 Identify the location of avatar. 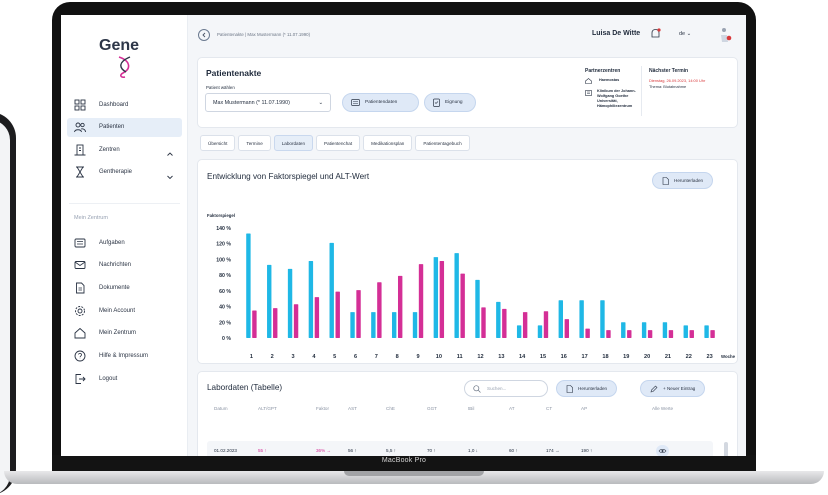
(725, 35).